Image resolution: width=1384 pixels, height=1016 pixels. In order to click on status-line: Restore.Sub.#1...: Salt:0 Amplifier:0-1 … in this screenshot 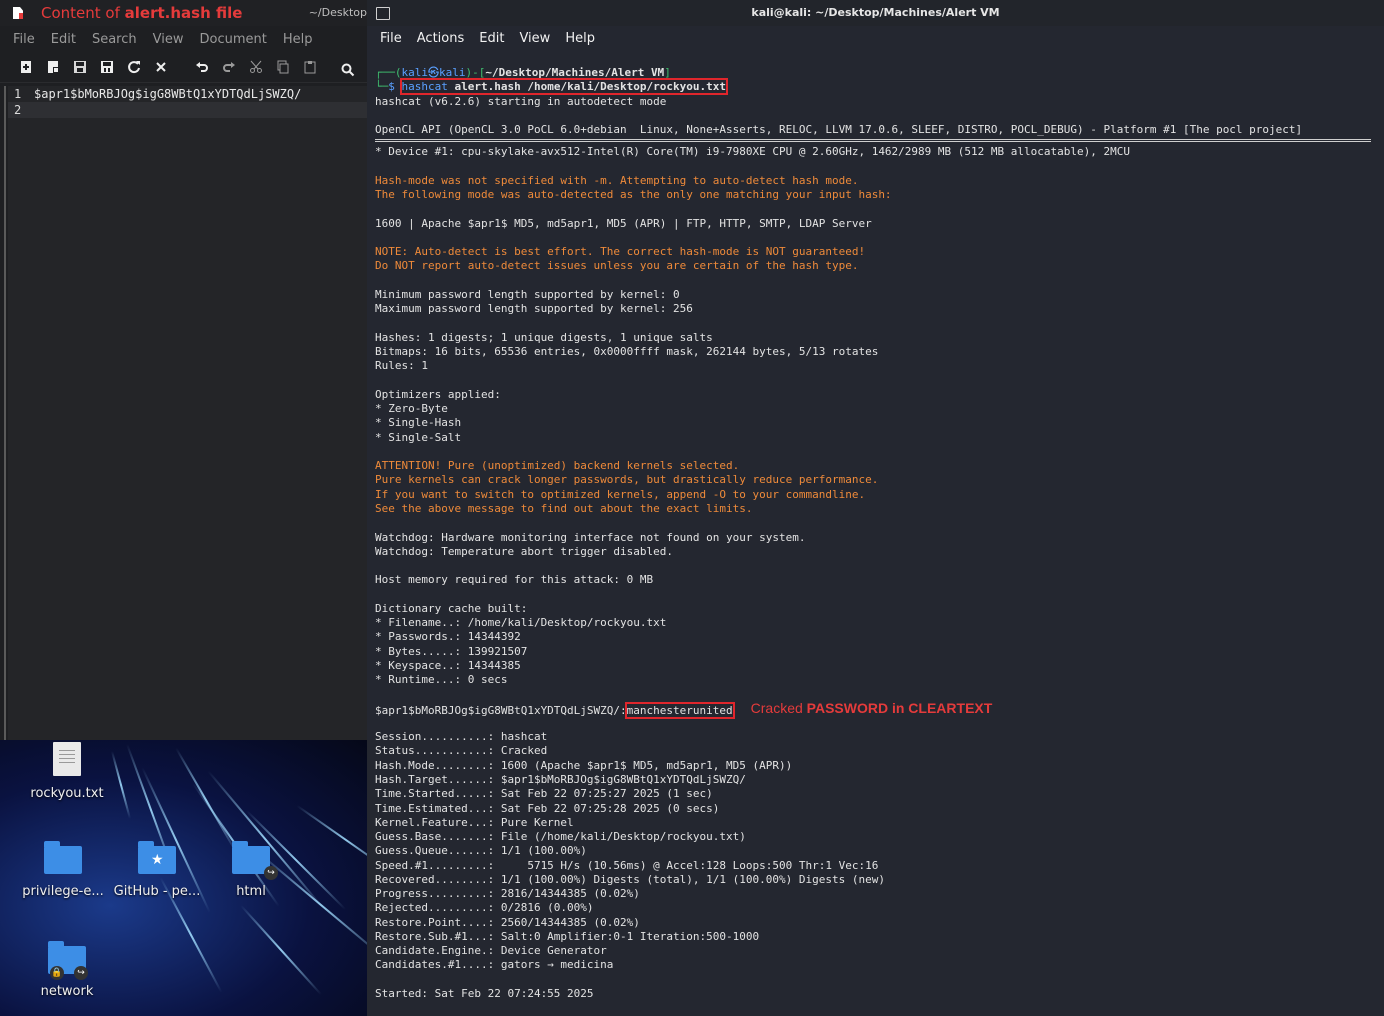, I will do `click(567, 936)`.